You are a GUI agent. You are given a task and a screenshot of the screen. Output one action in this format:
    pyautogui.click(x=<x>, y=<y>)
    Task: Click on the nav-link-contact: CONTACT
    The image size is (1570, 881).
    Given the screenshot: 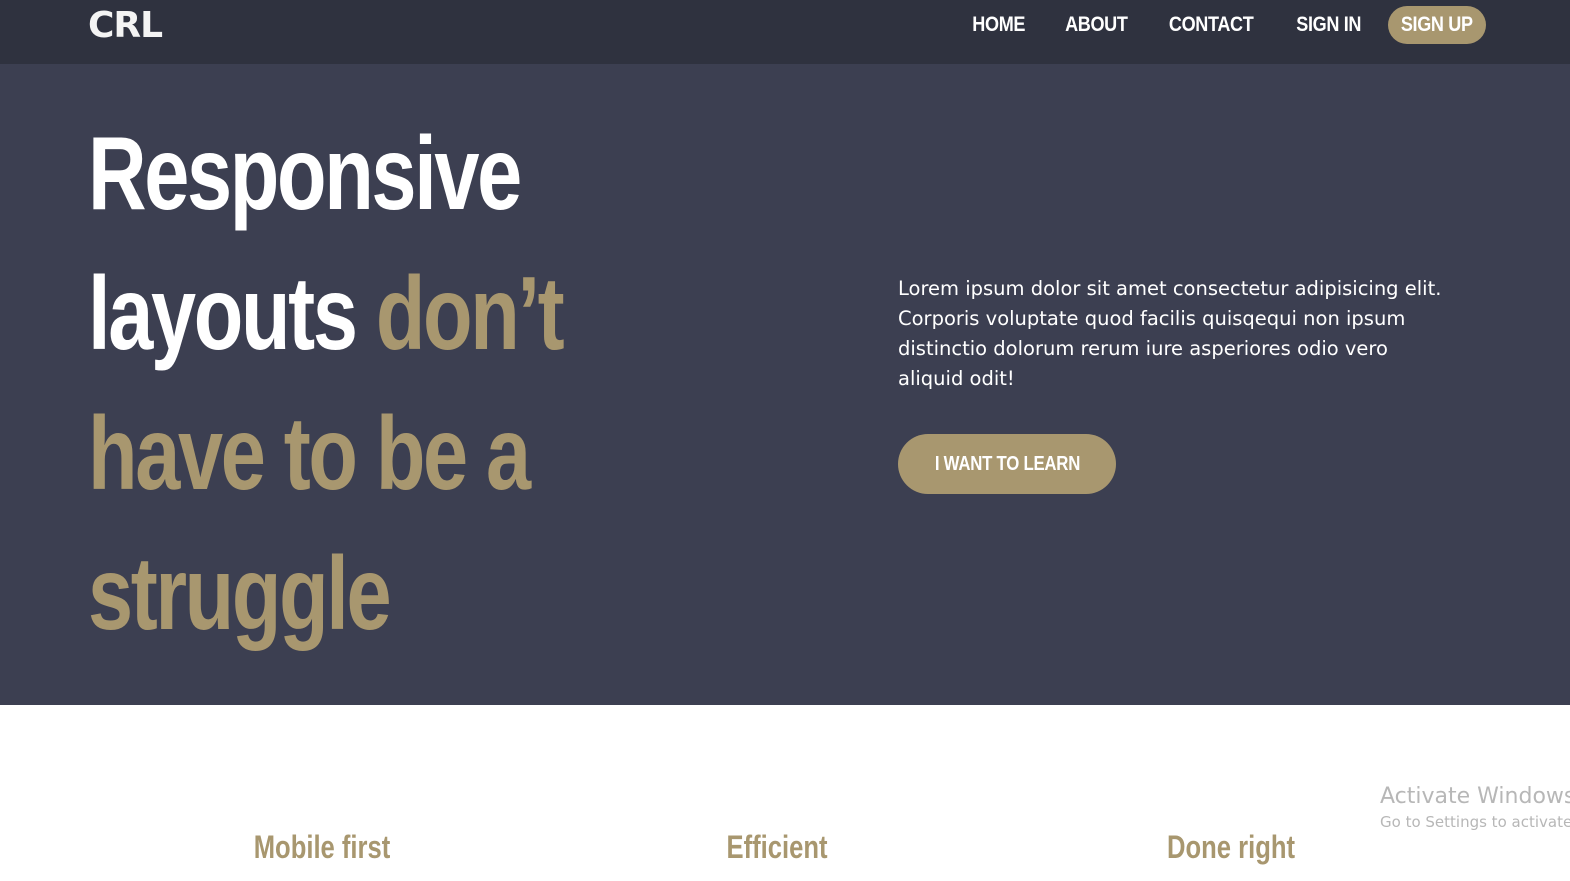 What is the action you would take?
    pyautogui.click(x=1211, y=25)
    